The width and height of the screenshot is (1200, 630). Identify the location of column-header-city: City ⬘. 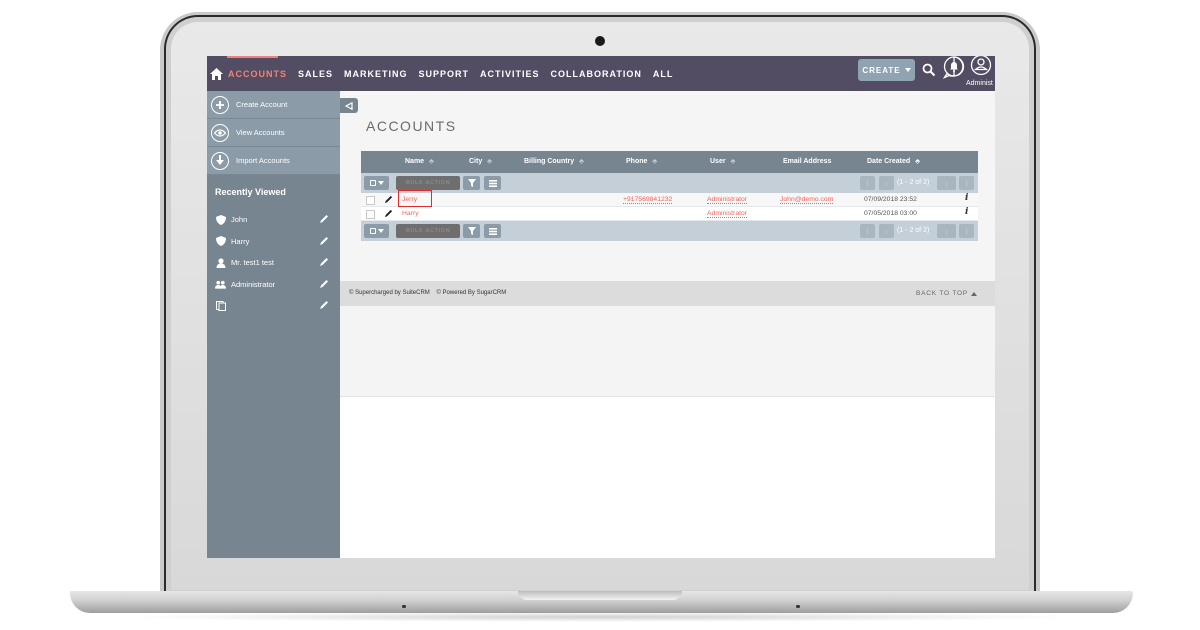
(480, 161).